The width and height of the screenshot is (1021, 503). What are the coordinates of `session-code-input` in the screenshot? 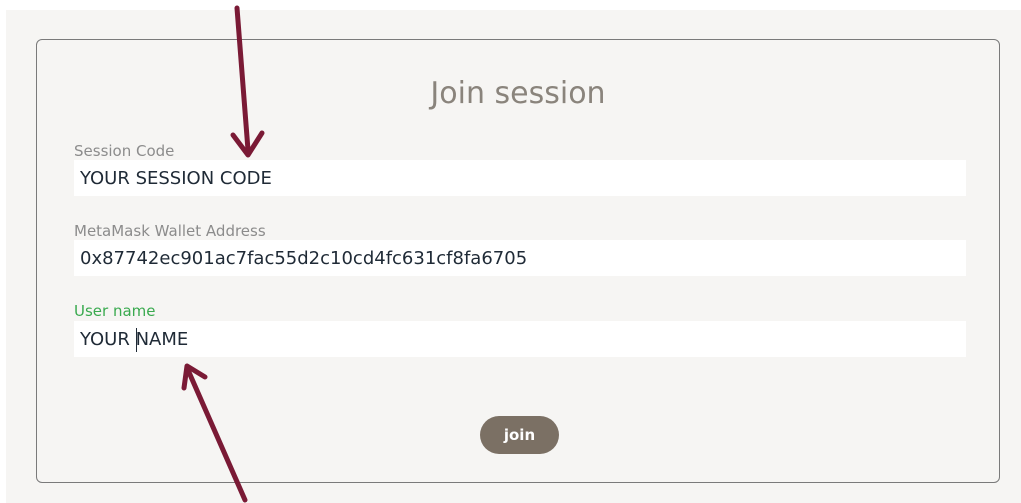 It's located at (520, 178).